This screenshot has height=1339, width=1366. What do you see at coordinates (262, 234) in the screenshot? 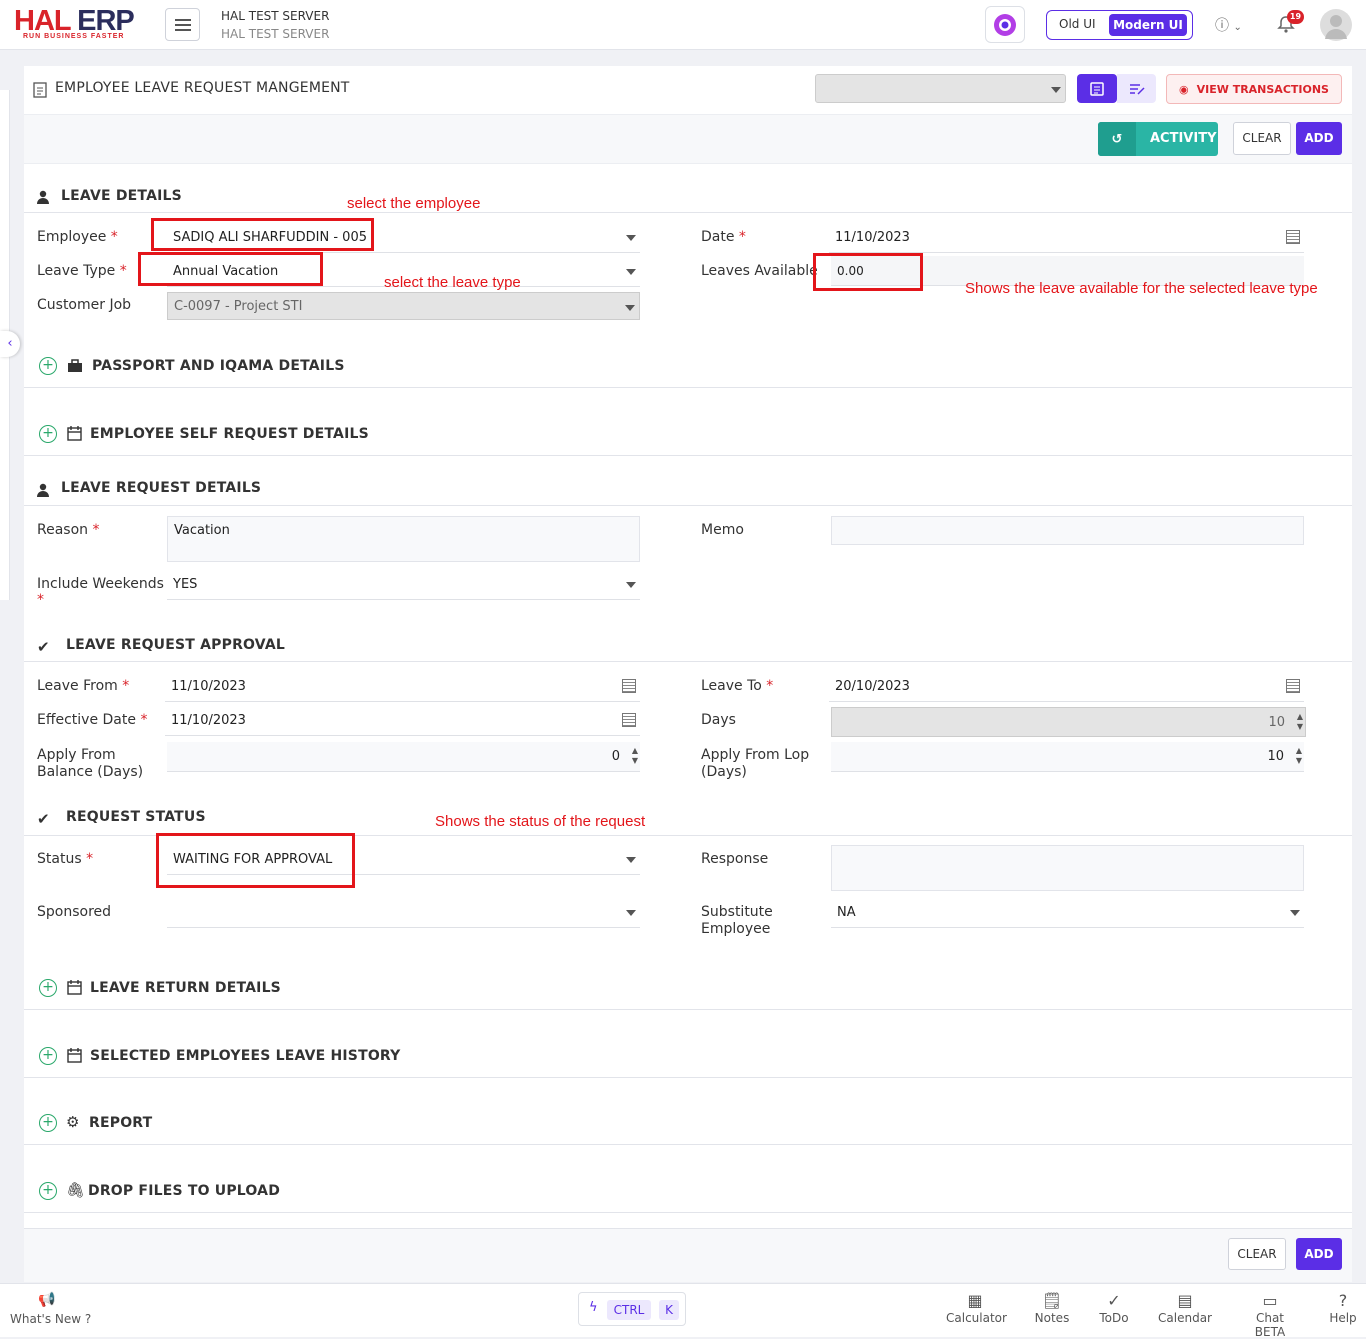
I see `annotation-box-employee` at bounding box center [262, 234].